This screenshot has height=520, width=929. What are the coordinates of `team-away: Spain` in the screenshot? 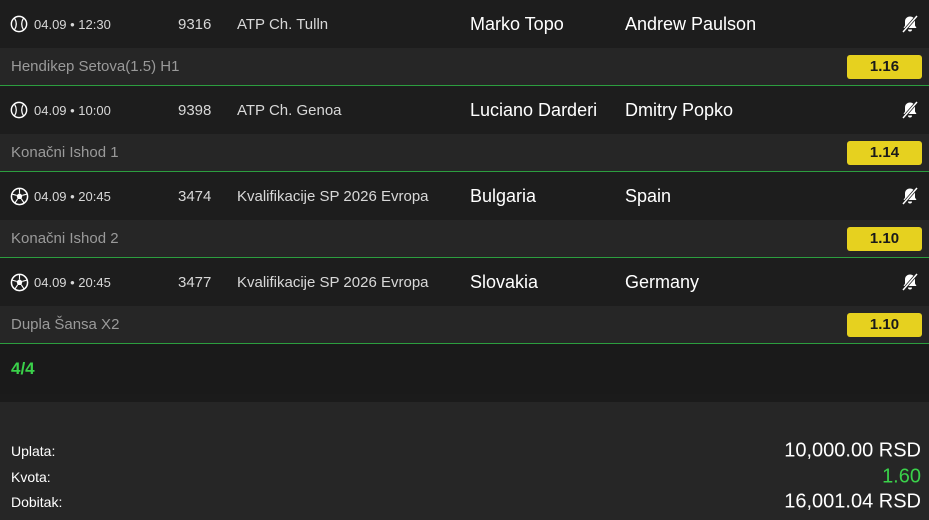 It's located at (648, 195).